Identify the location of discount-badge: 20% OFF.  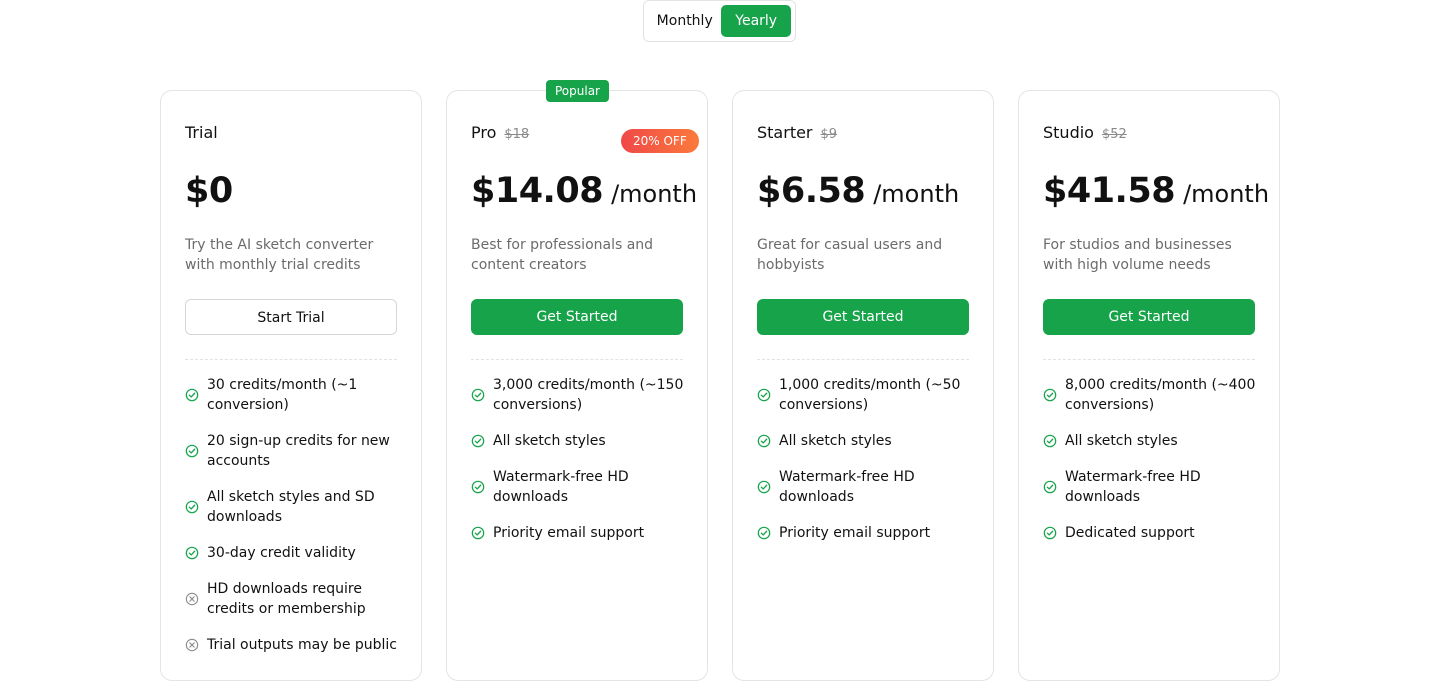
(660, 141).